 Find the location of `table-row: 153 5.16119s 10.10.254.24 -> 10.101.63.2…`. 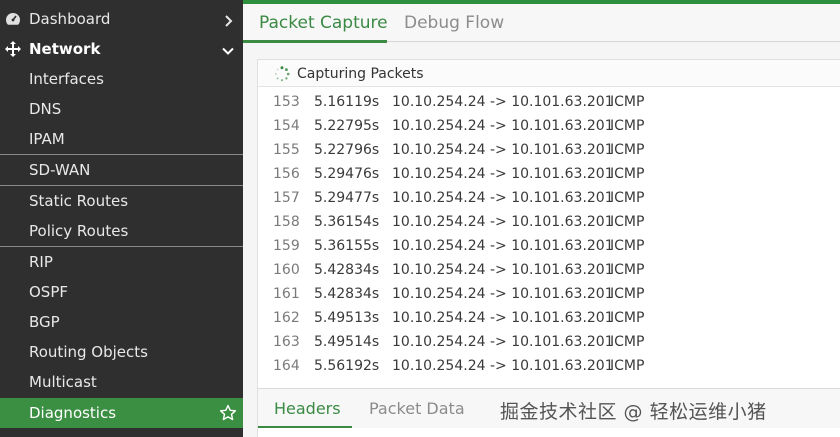

table-row: 153 5.16119s 10.10.254.24 -> 10.101.63.2… is located at coordinates (549, 102).